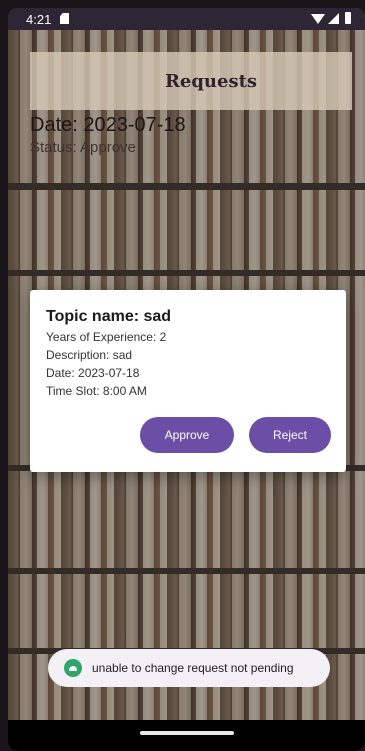 Image resolution: width=365 pixels, height=751 pixels. What do you see at coordinates (109, 316) in the screenshot?
I see `dialog-topic: Topic name: sad` at bounding box center [109, 316].